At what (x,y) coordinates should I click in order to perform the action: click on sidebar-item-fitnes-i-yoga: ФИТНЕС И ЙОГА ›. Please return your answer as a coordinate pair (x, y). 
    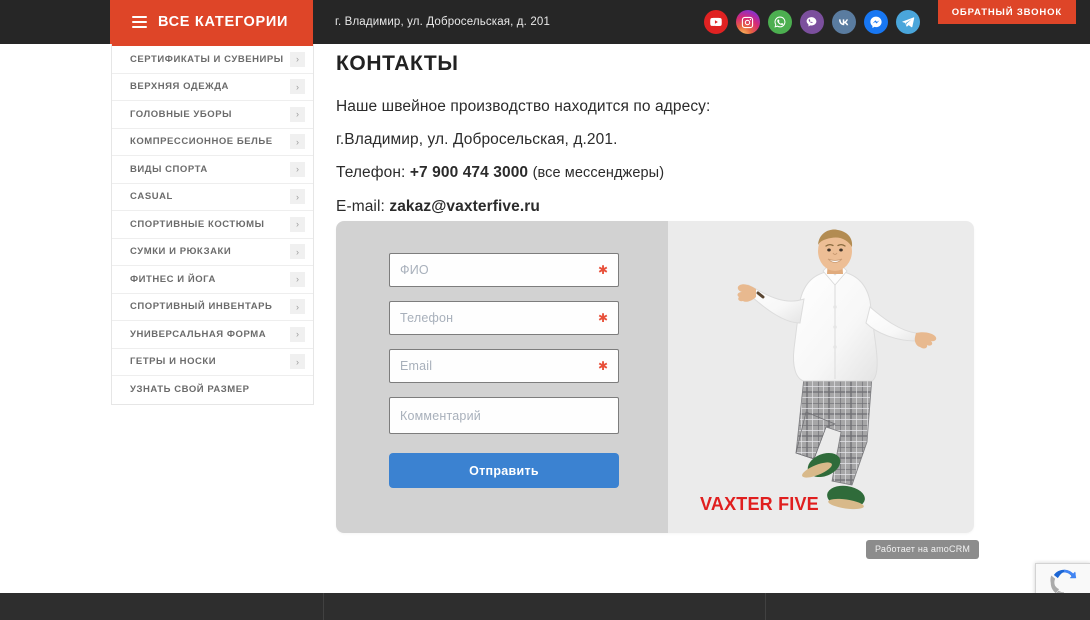
    Looking at the image, I should click on (212, 280).